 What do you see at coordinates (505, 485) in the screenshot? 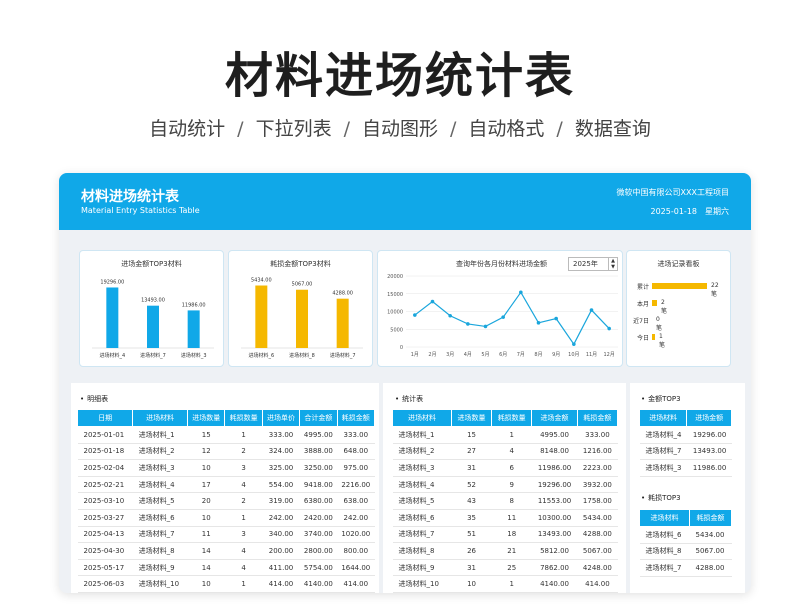
I see `table-row: 进场材料_4 52 9 19296.00 3932.00` at bounding box center [505, 485].